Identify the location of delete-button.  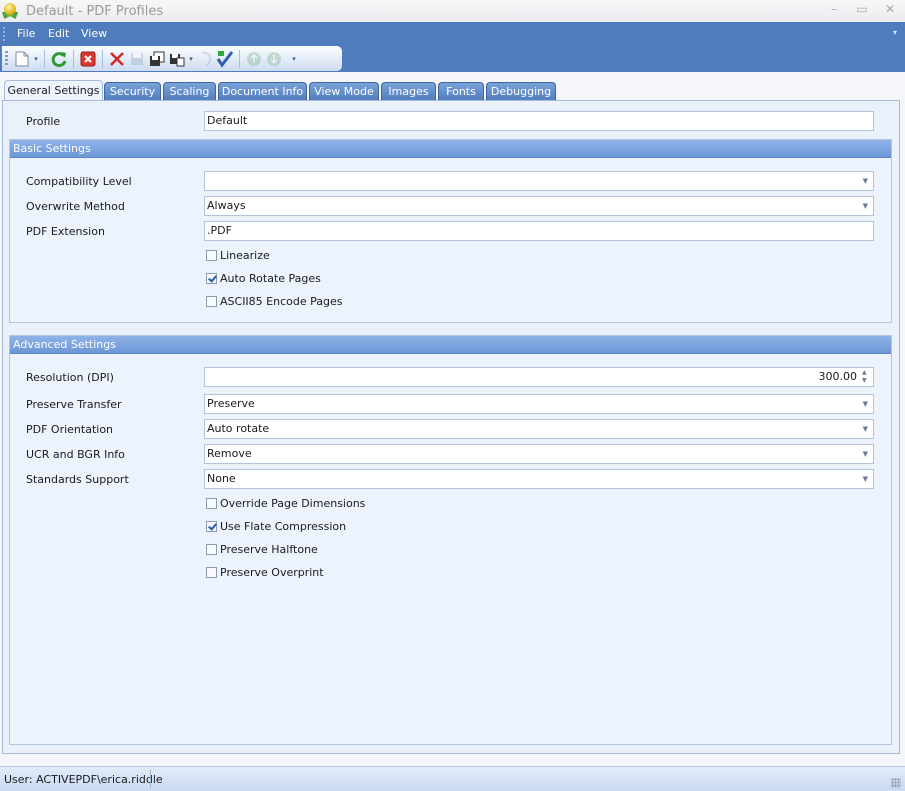
(117, 59).